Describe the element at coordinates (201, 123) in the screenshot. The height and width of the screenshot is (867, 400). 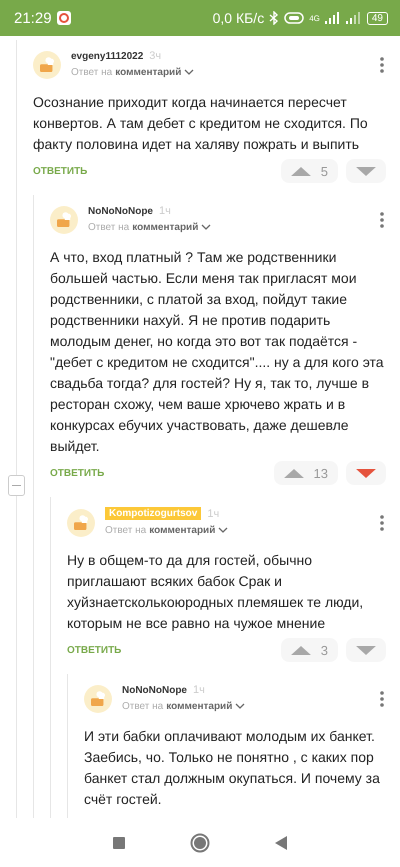
I see `comment-text: Осознание приходит когда начинается пересчет конвертов. А там дебет с кредитом не сходится. По факту половина идет на халяву пожрать и выпить` at that location.